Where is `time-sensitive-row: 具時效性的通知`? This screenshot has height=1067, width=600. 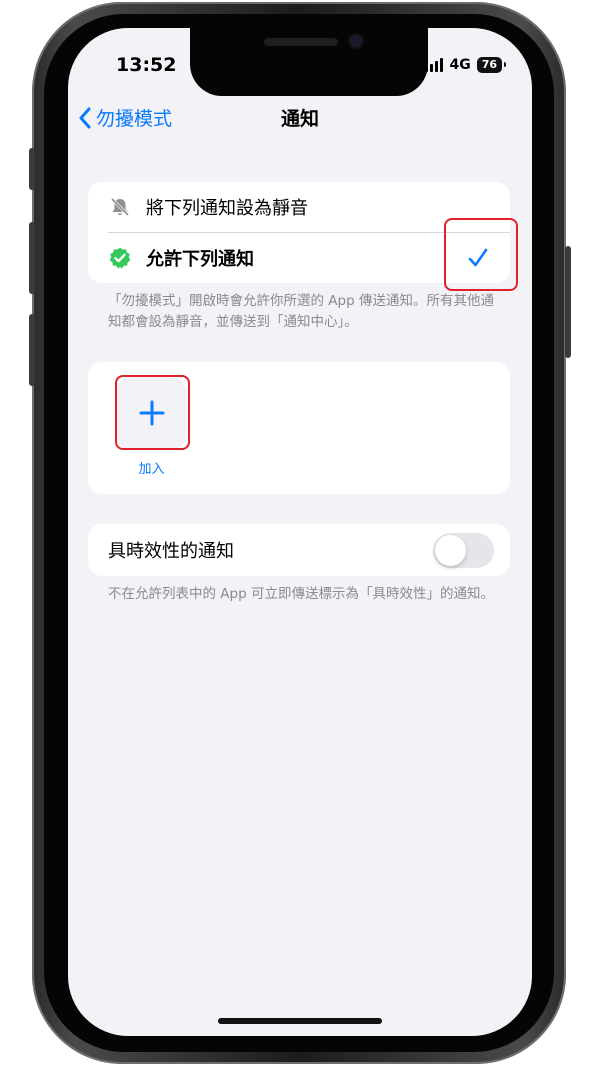 time-sensitive-row: 具時效性的通知 is located at coordinates (299, 550).